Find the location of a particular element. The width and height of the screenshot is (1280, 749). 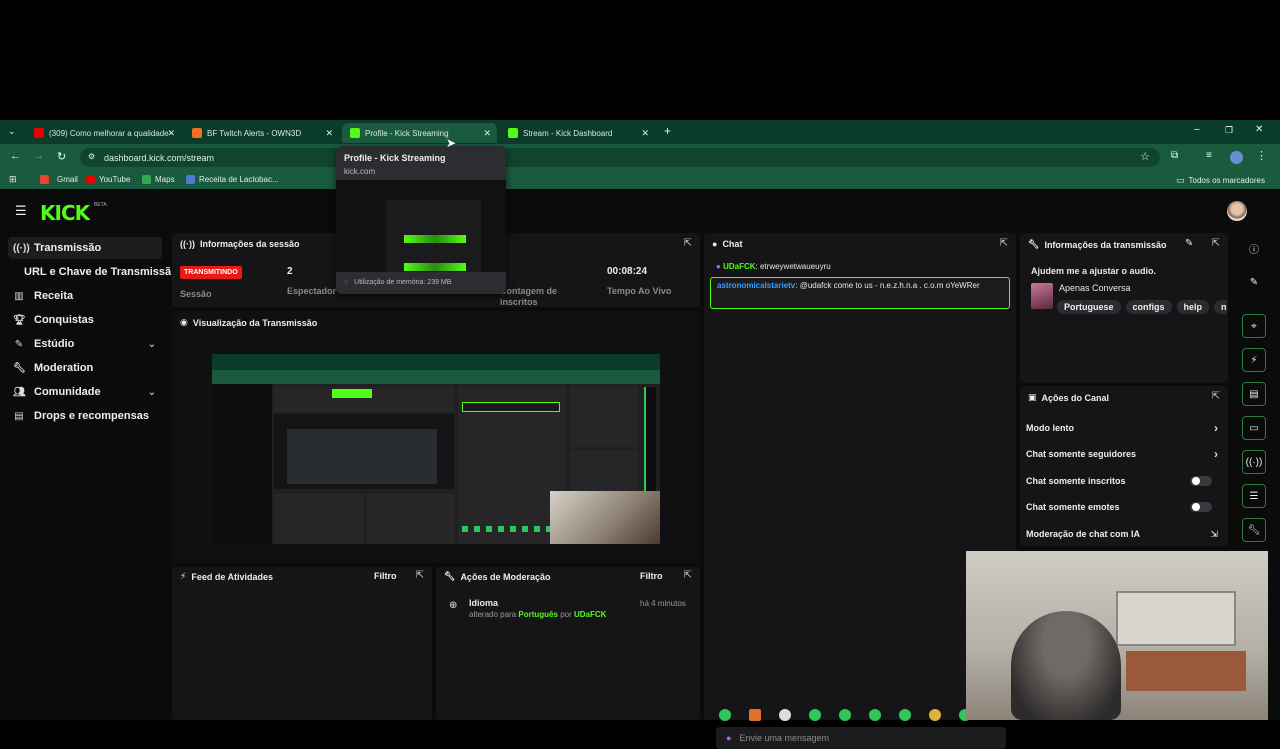

sidebar-item-label: Comunidade is located at coordinates (67, 392).